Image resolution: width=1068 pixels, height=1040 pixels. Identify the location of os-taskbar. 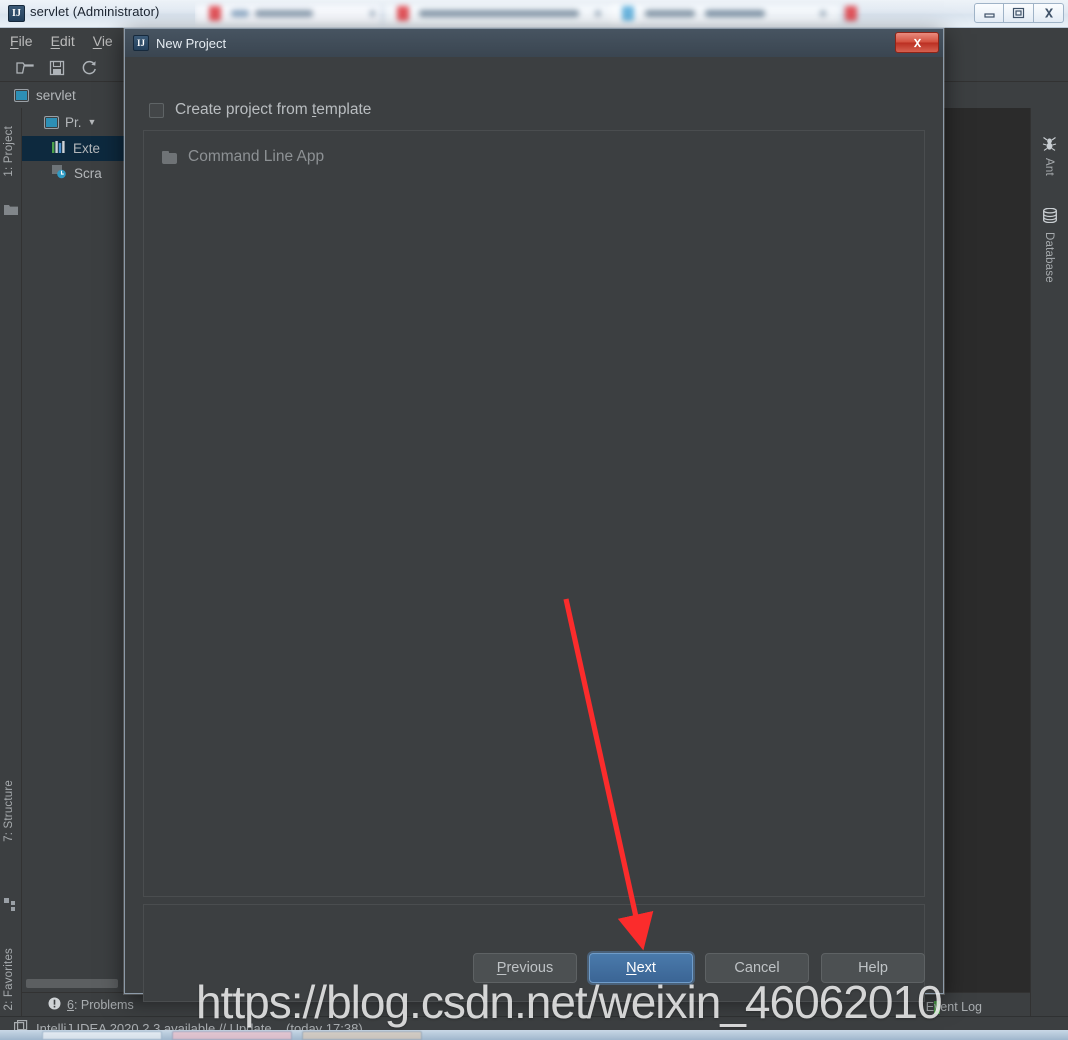
(534, 1035).